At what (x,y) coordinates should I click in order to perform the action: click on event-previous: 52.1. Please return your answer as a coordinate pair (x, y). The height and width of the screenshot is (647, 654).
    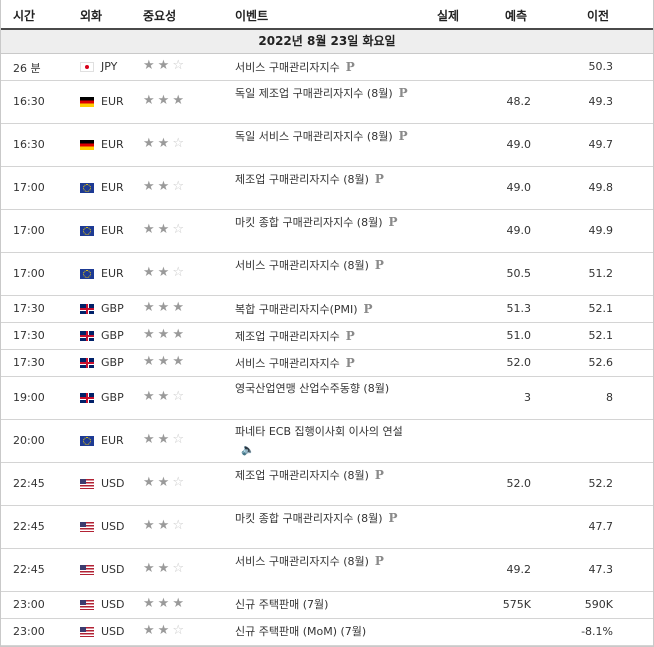
    Looking at the image, I should click on (601, 308).